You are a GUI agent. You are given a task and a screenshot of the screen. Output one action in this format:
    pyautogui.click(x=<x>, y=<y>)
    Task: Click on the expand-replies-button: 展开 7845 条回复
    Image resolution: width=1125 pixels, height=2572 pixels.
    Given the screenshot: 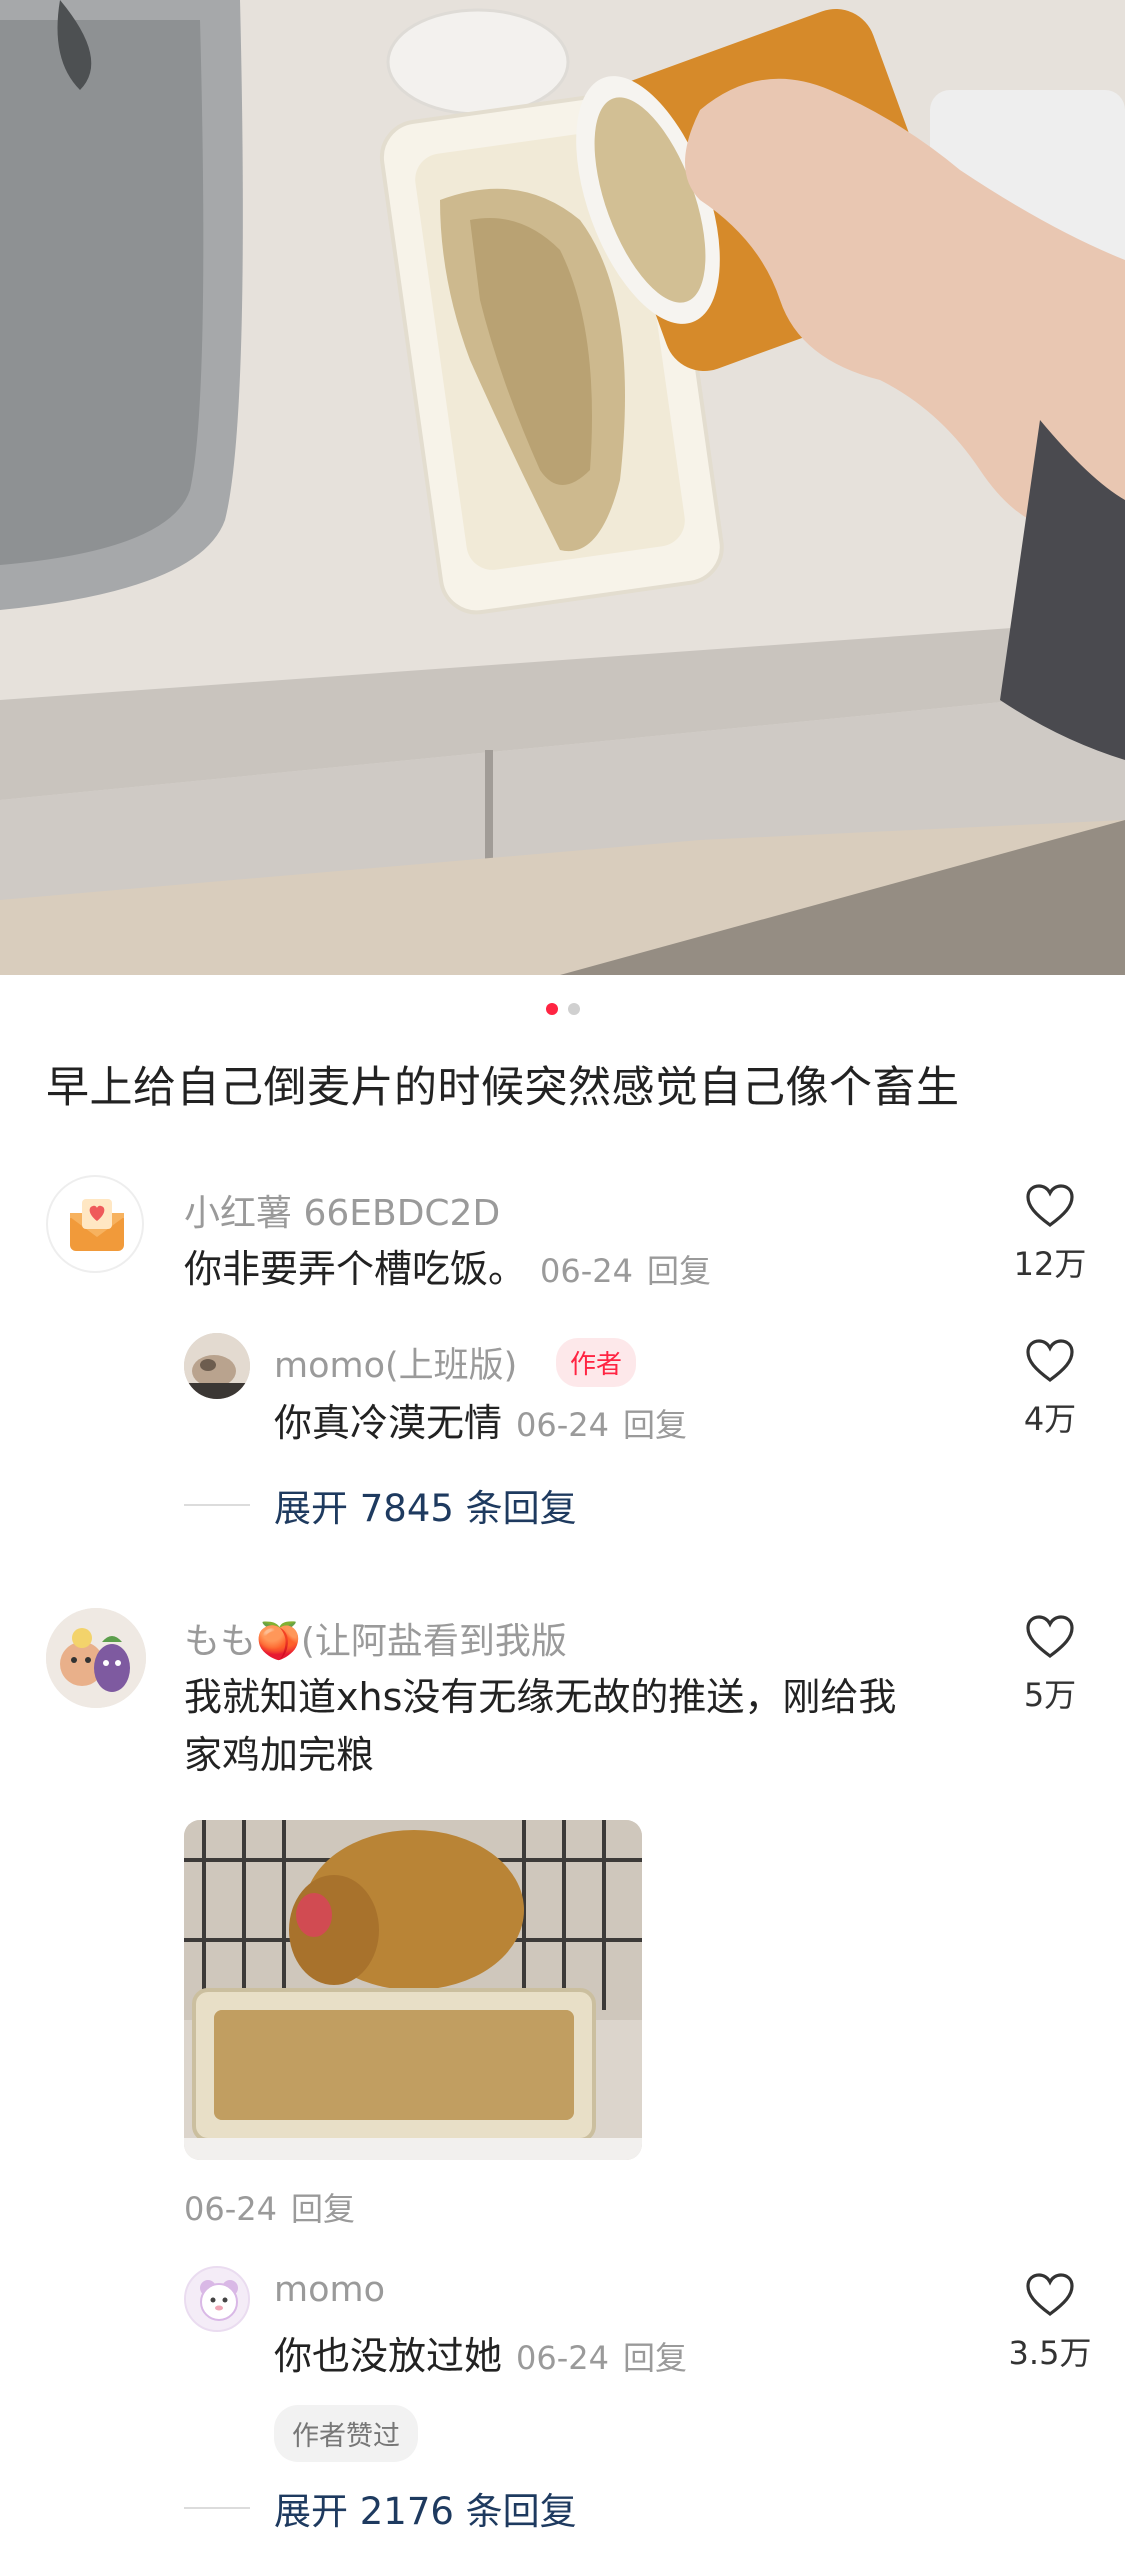 What is the action you would take?
    pyautogui.click(x=380, y=1505)
    